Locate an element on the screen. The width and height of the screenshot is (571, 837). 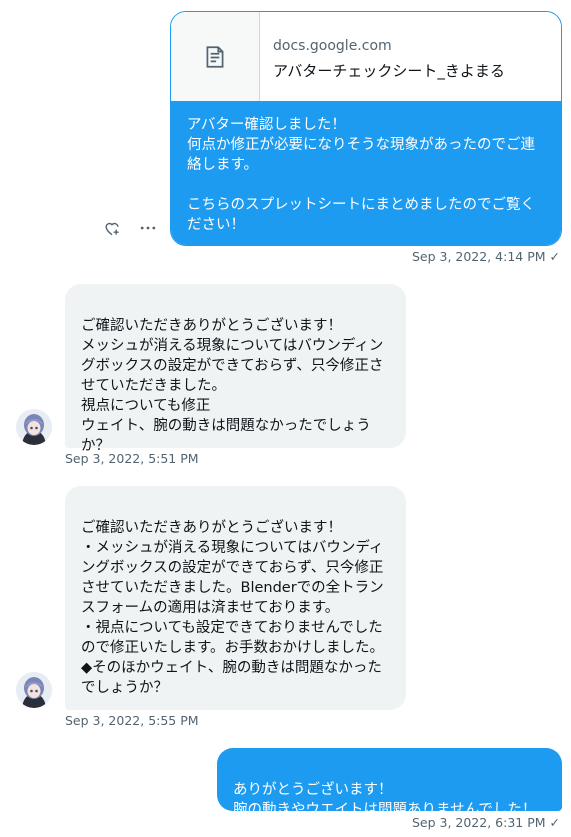
more-options-icon is located at coordinates (148, 230).